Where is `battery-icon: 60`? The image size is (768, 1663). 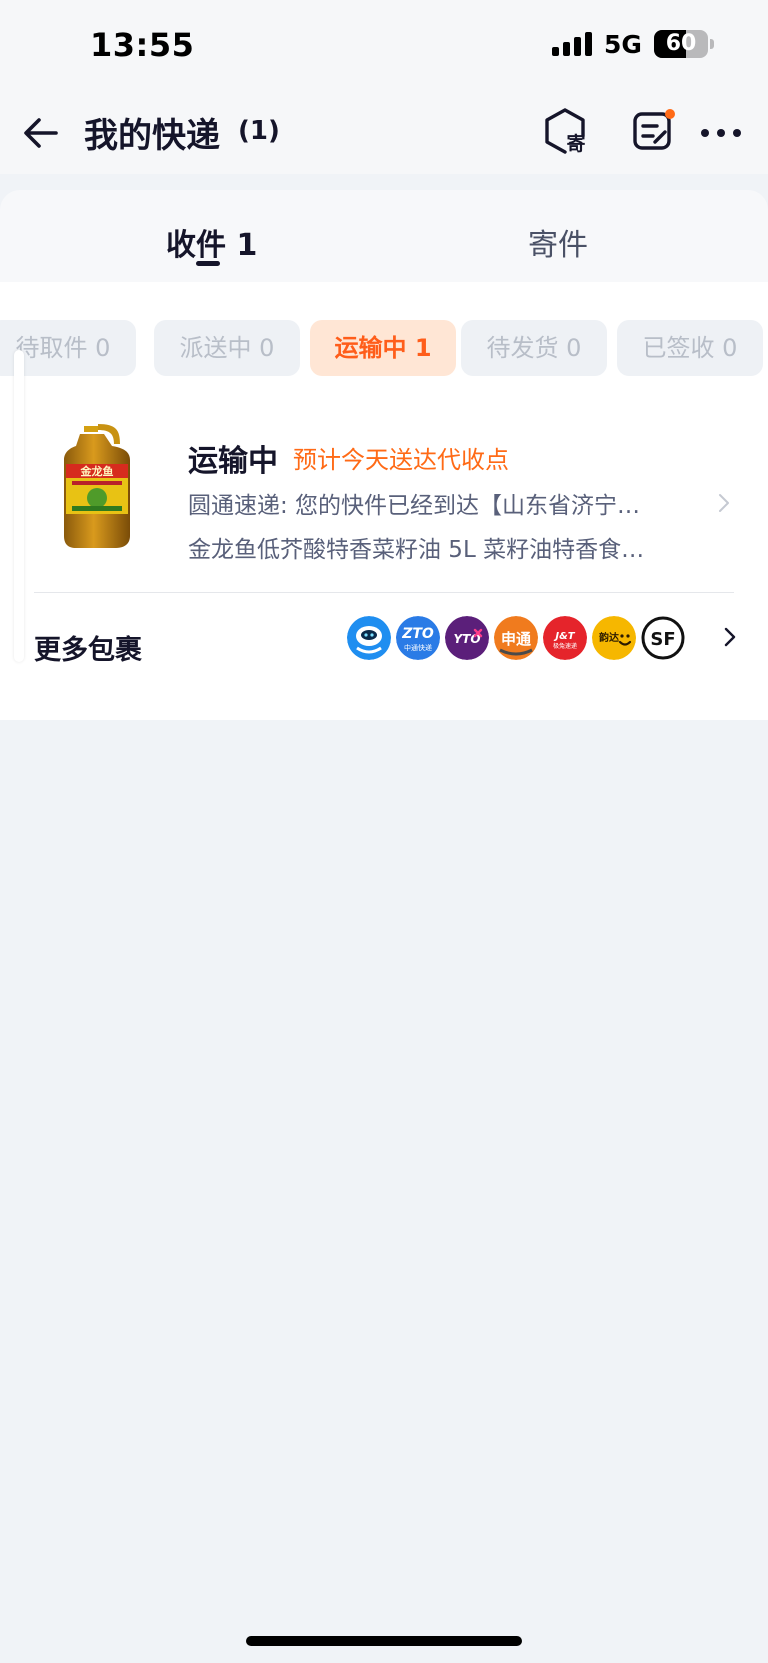 battery-icon: 60 is located at coordinates (681, 44).